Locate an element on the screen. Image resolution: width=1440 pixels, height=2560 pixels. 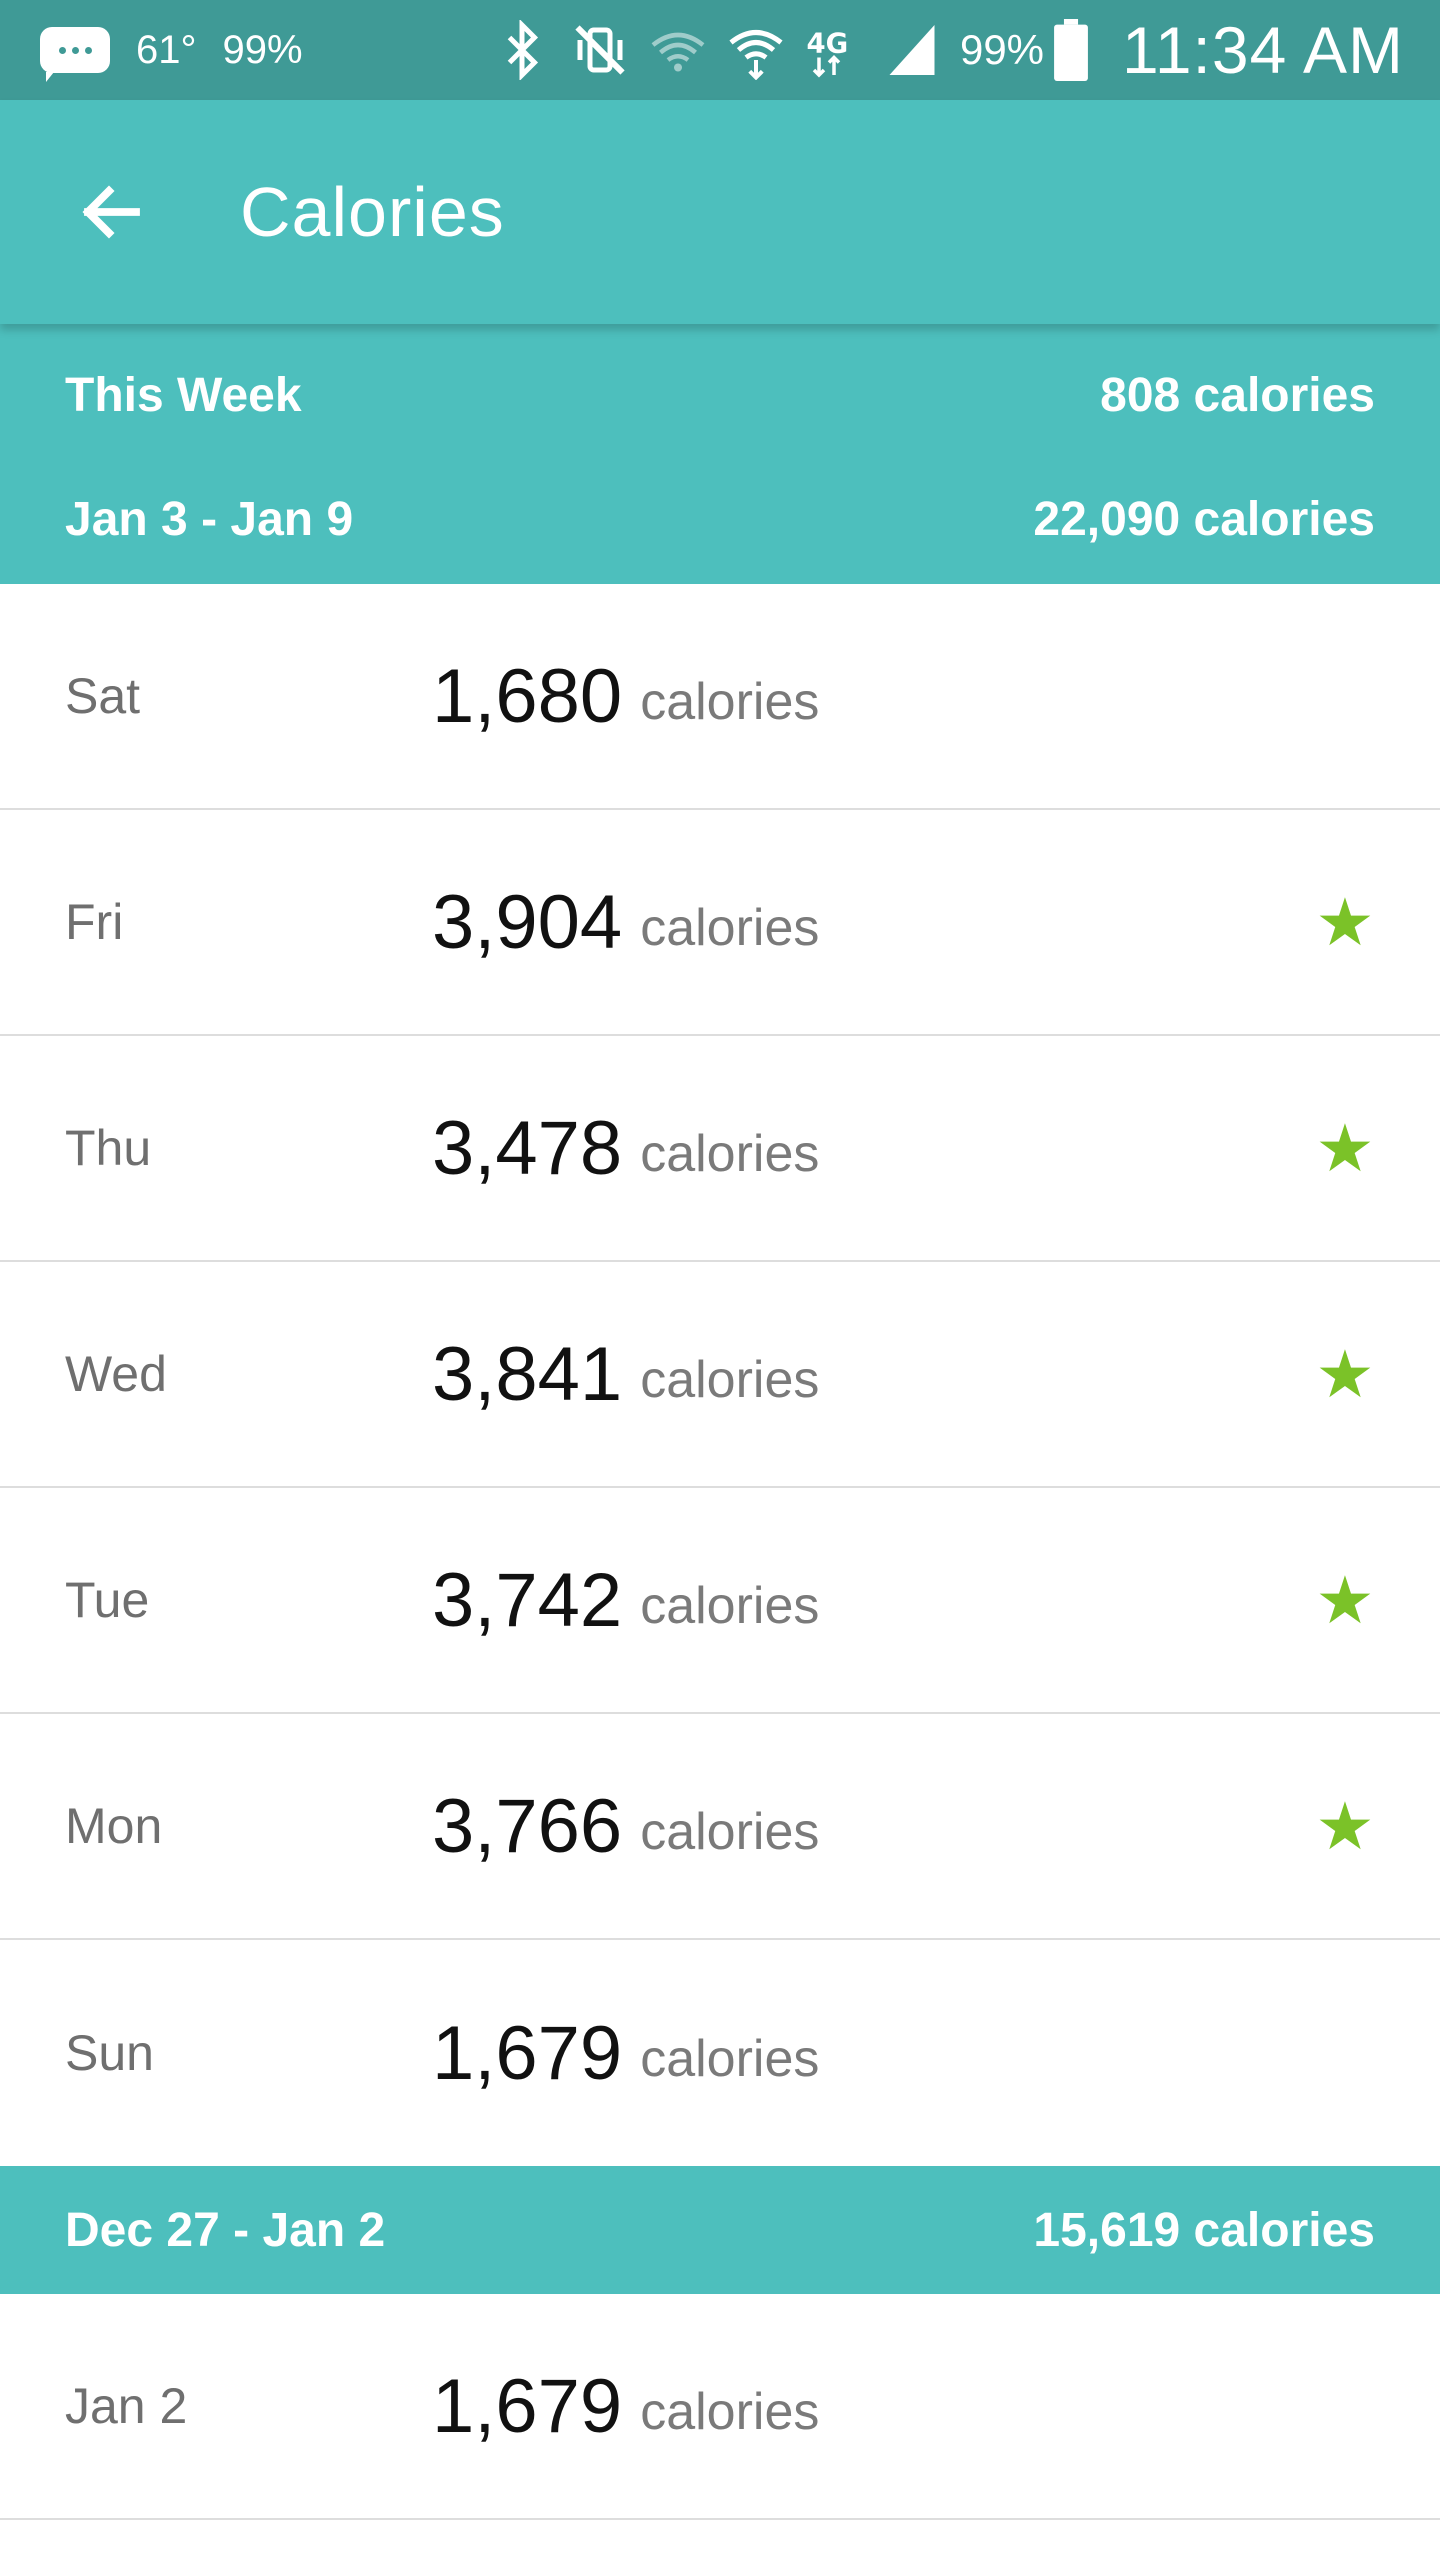
day-label: Mon is located at coordinates (114, 1826).